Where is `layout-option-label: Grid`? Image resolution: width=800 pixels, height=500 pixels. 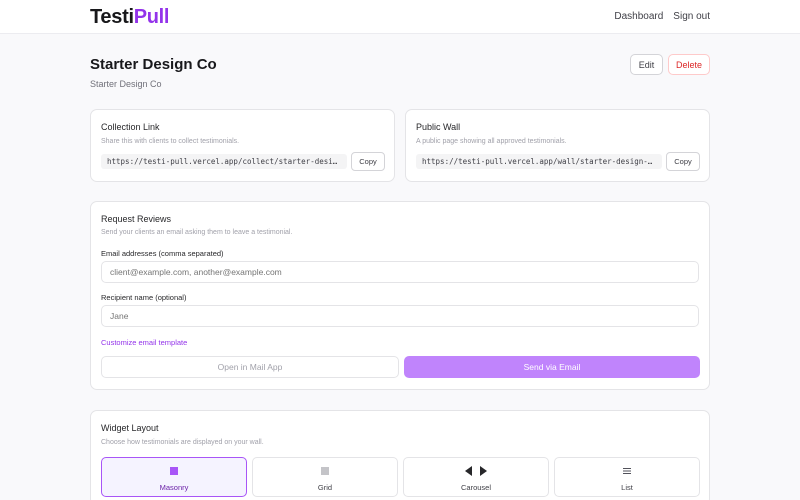 layout-option-label: Grid is located at coordinates (325, 487).